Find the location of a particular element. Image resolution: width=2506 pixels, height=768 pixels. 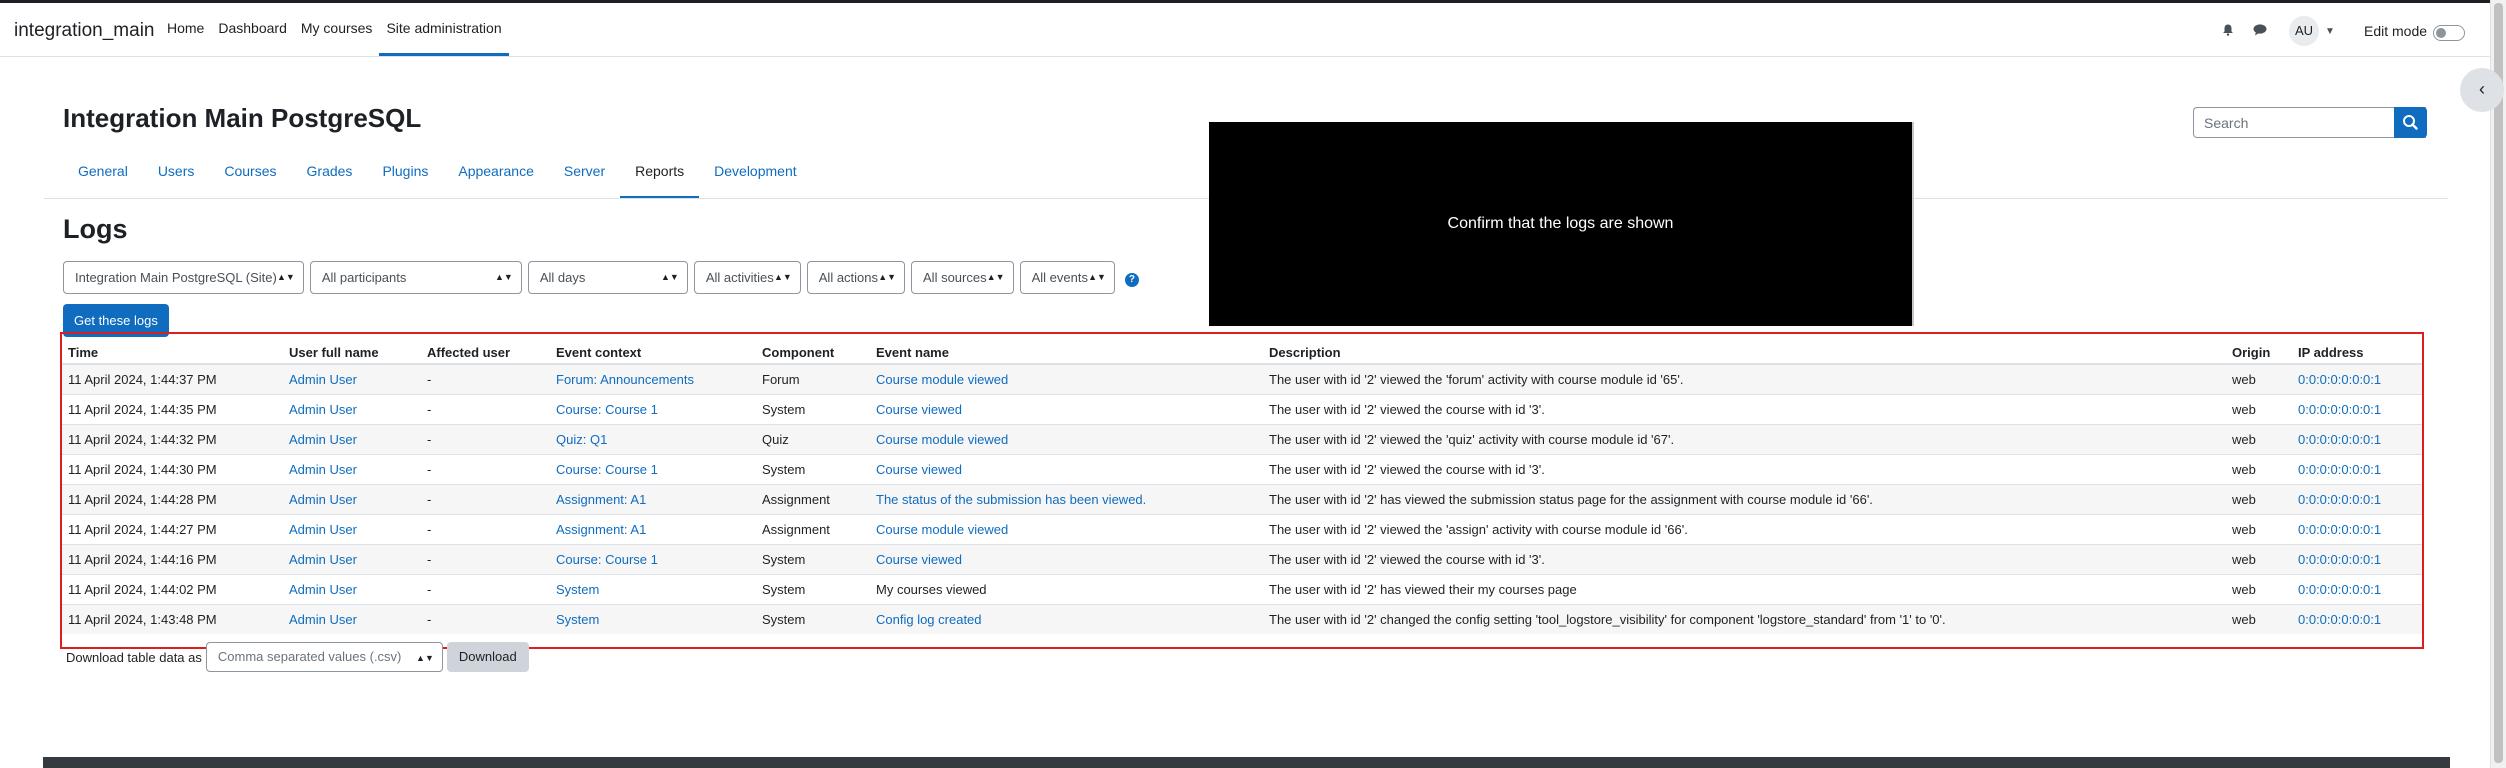

event-name-link: Config log created is located at coordinates (1066, 618).